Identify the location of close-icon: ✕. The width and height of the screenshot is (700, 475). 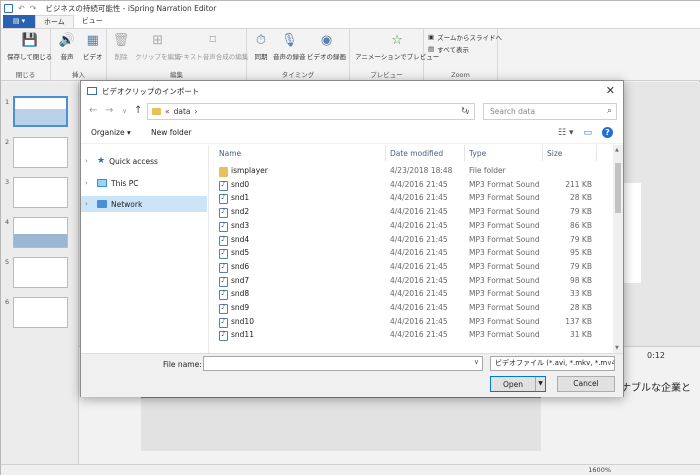
(610, 90).